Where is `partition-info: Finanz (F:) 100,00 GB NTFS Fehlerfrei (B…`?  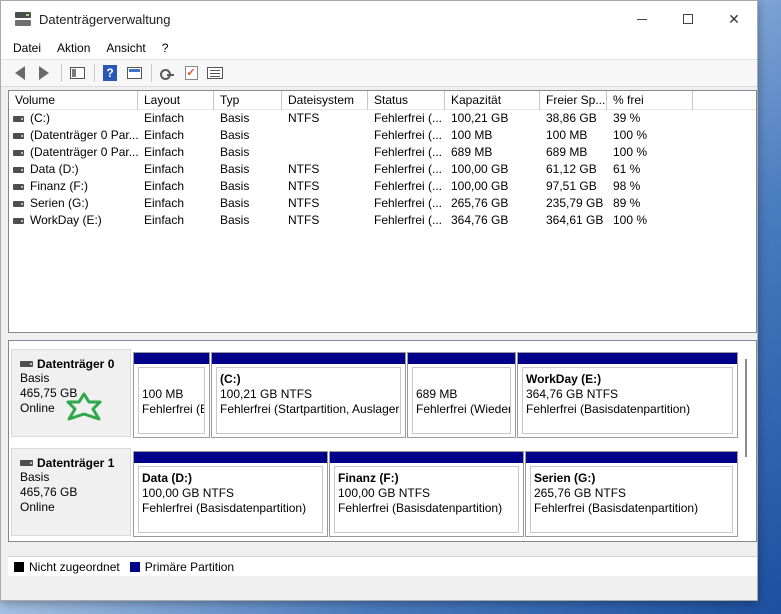
partition-info: Finanz (F:) 100,00 GB NTFS Fehlerfrei (B… is located at coordinates (426, 499).